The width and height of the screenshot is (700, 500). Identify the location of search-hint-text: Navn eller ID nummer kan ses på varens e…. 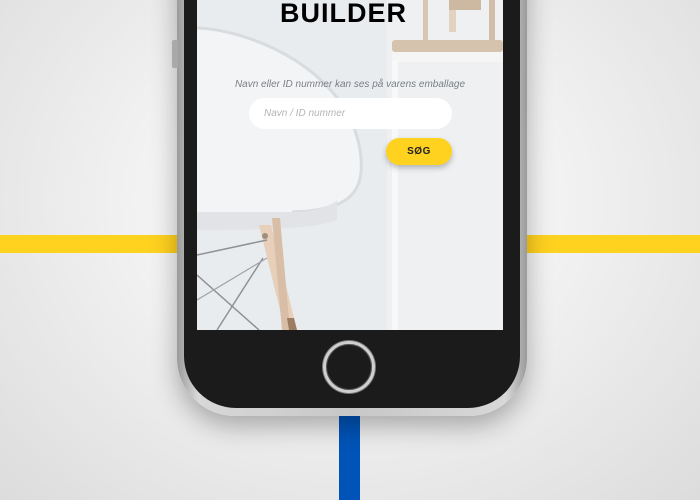
(350, 84).